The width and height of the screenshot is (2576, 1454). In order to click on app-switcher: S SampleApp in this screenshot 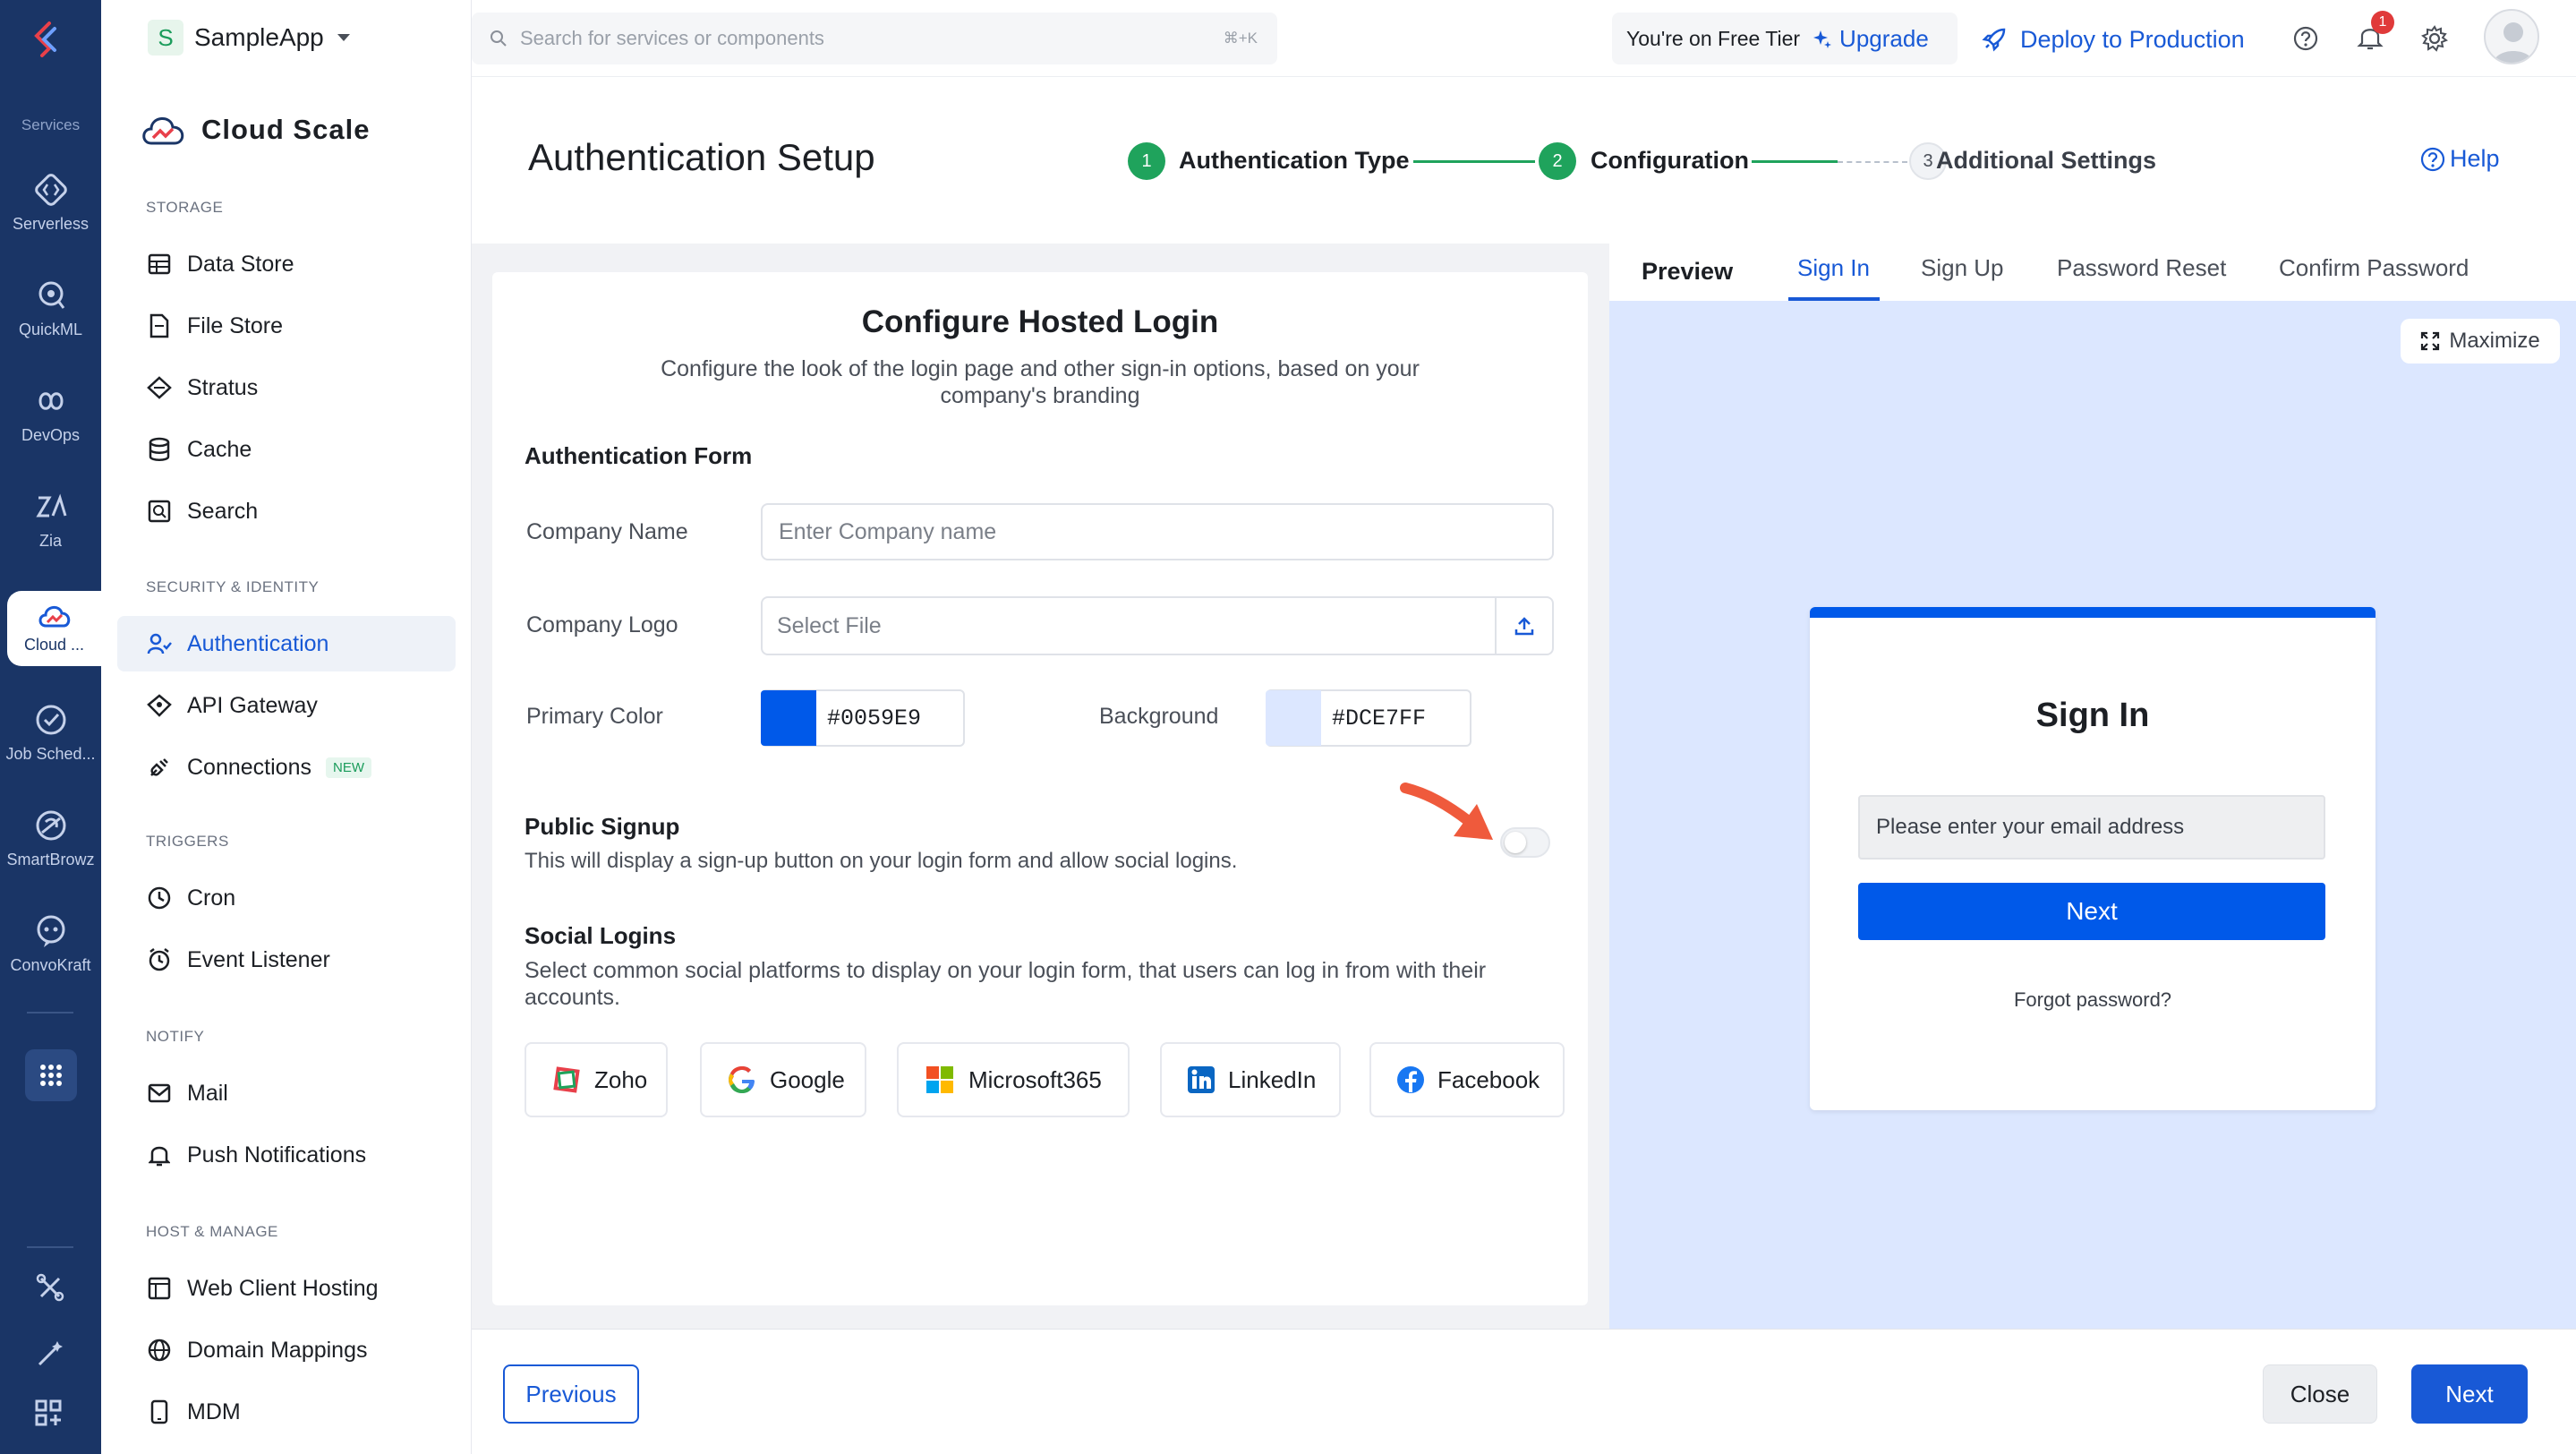, I will do `click(251, 37)`.